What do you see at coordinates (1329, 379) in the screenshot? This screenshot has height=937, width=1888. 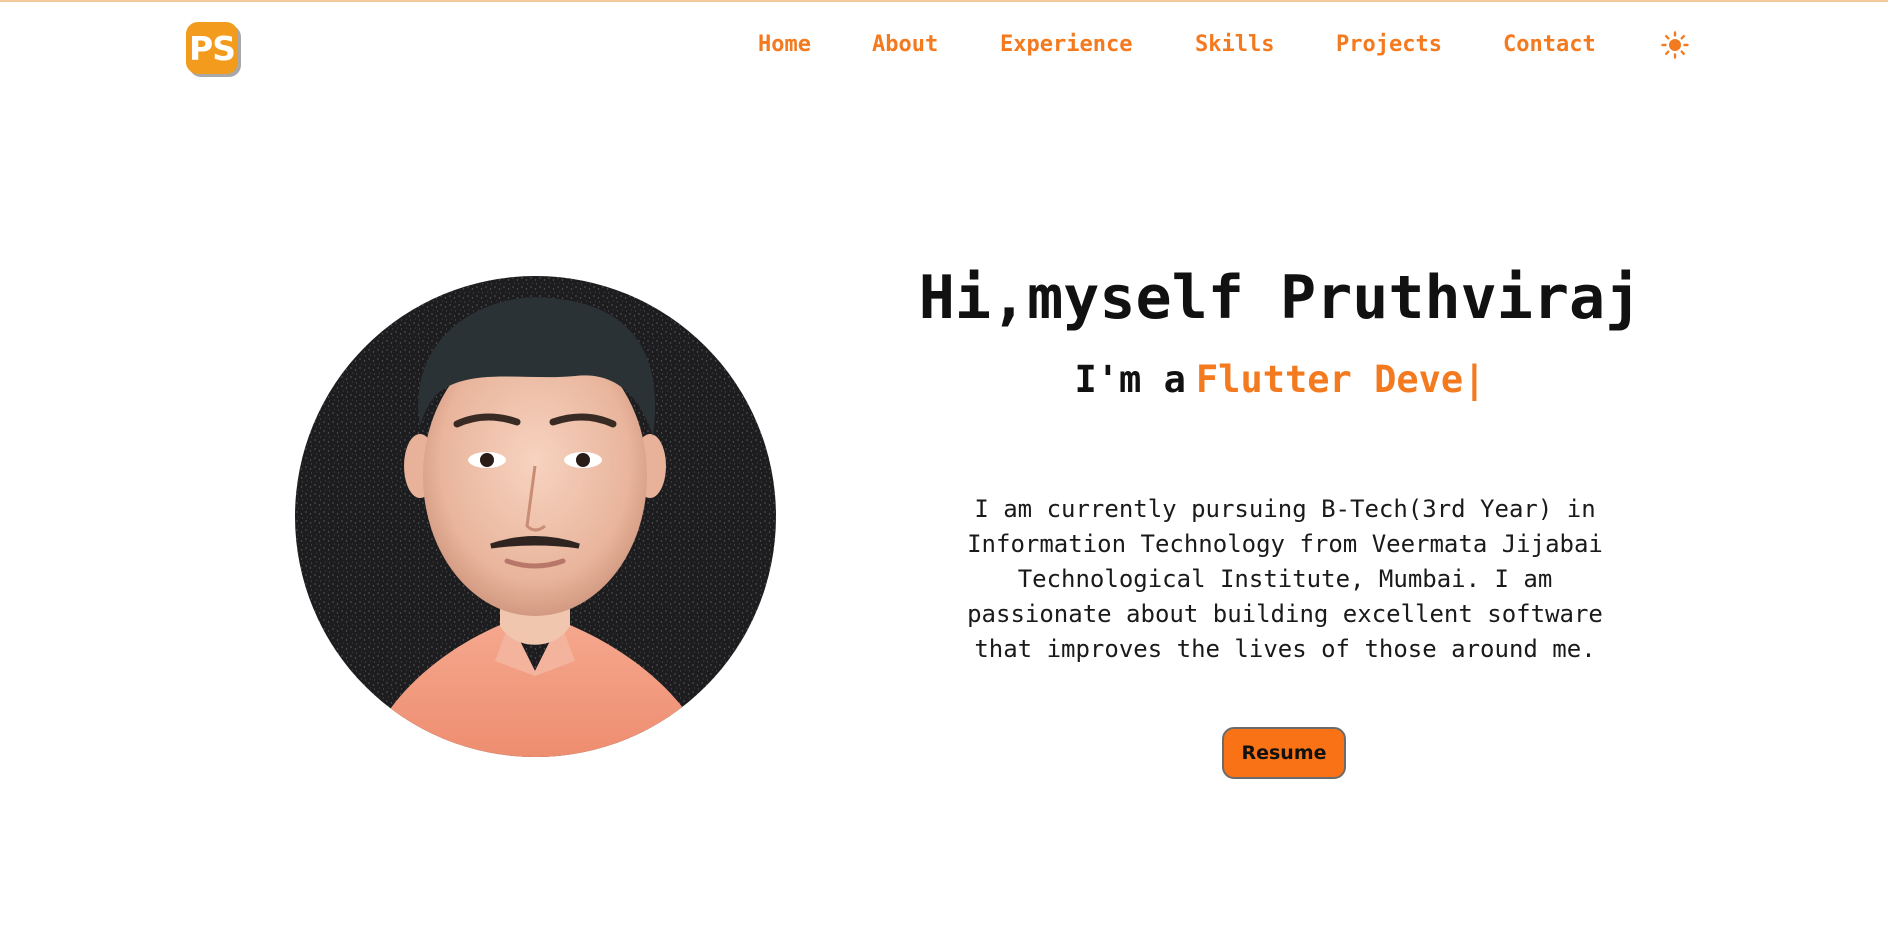 I see `role-typed-text: Flutter Deve` at bounding box center [1329, 379].